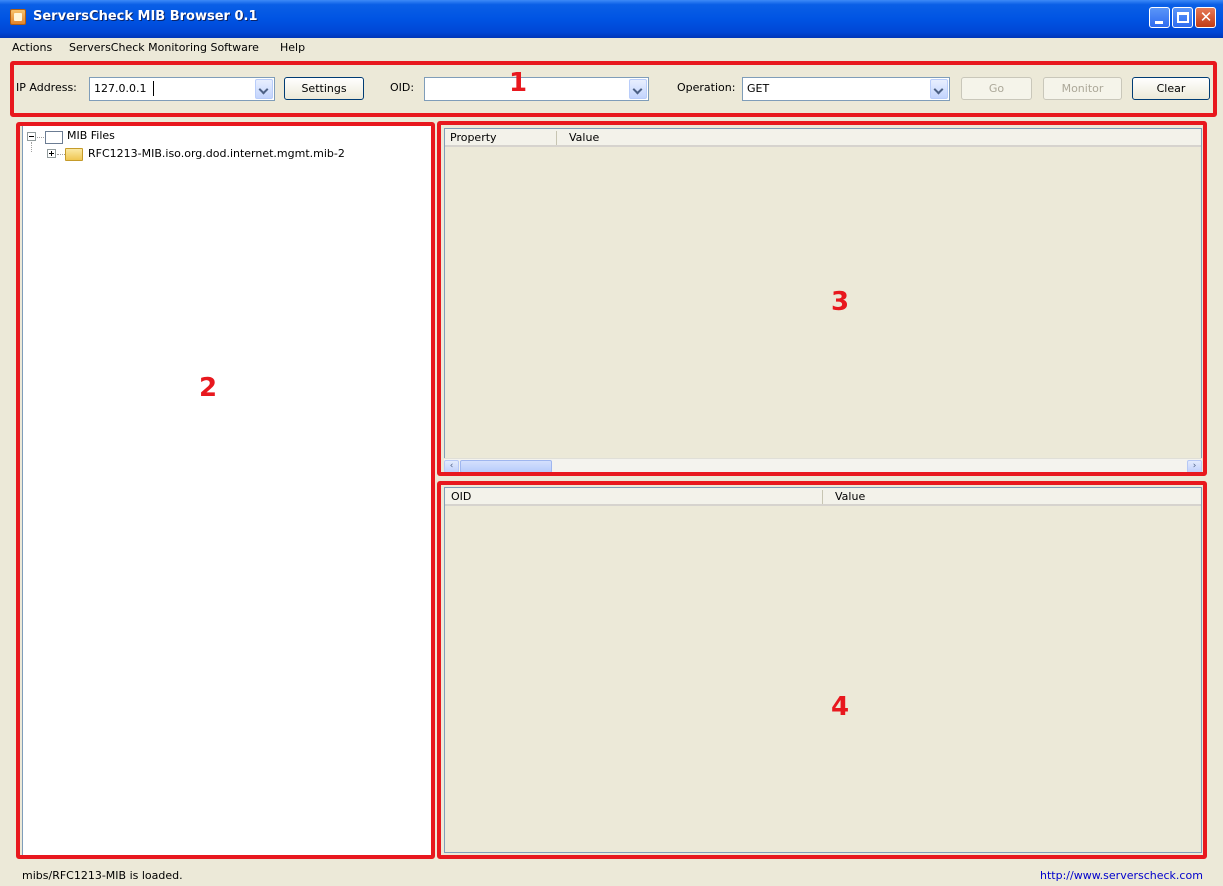 The width and height of the screenshot is (1223, 886). Describe the element at coordinates (1159, 22) in the screenshot. I see `minimize-icon` at that location.